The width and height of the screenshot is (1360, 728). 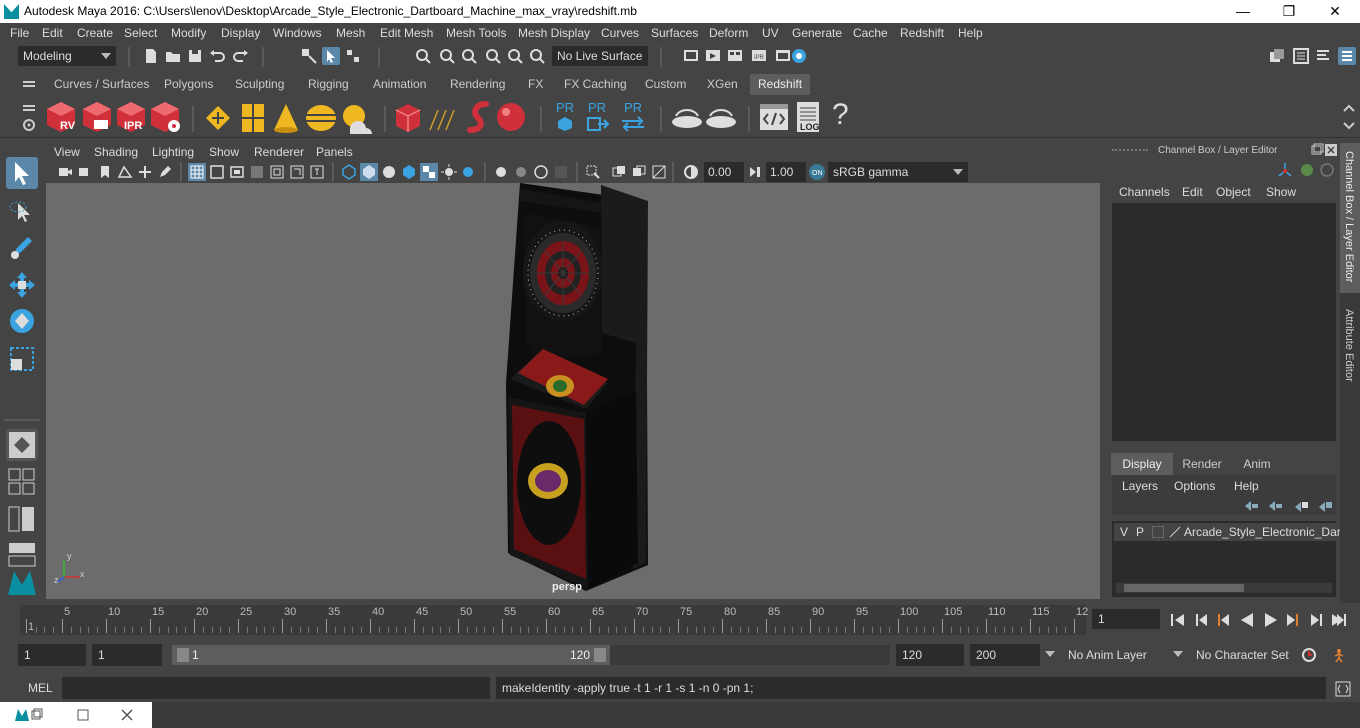 I want to click on default-material-icon, so click(x=409, y=172).